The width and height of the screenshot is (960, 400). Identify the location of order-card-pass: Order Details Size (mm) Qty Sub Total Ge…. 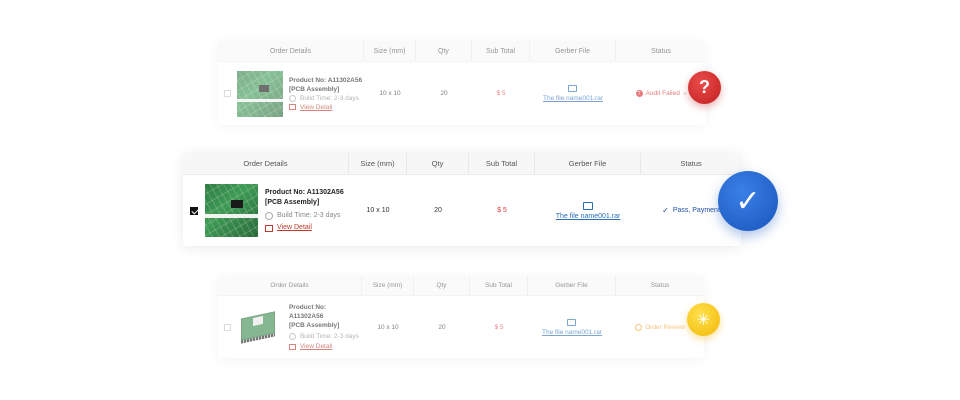
(462, 199).